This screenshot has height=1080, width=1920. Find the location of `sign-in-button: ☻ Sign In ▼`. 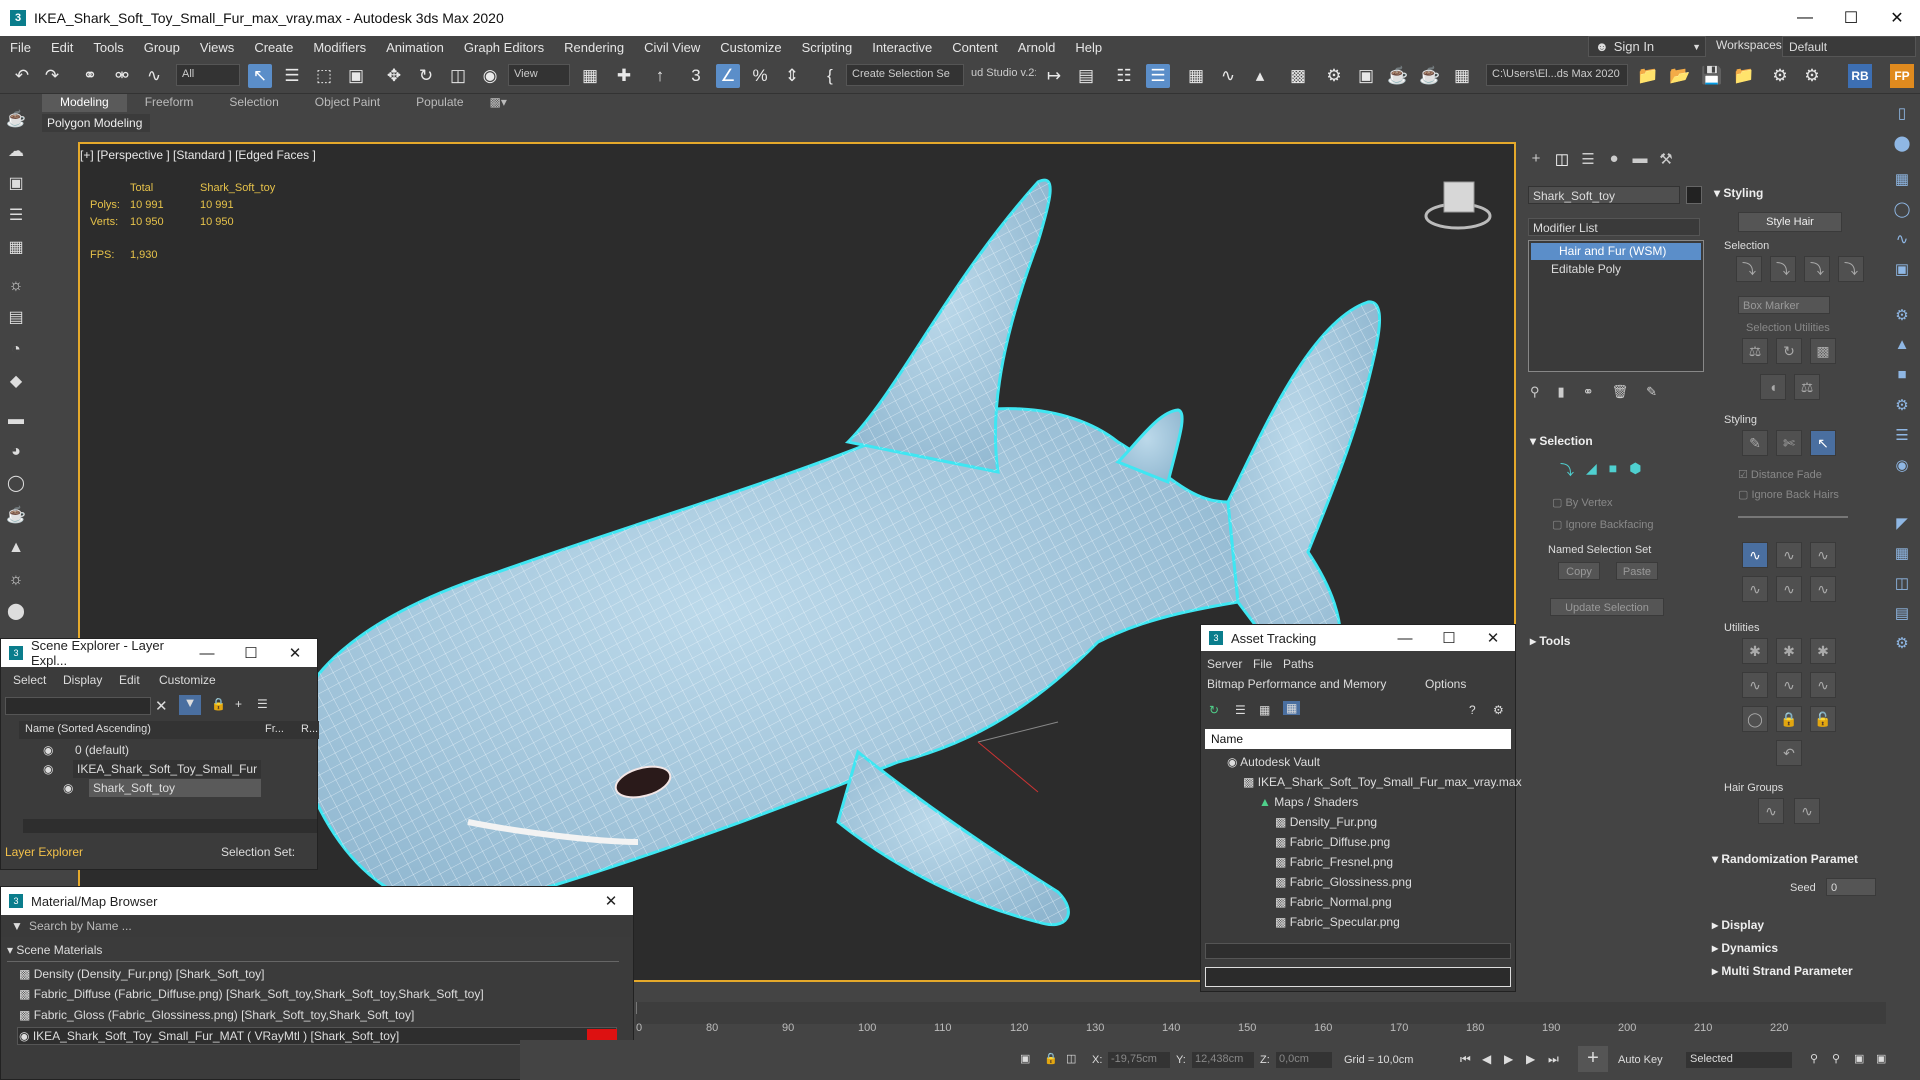

sign-in-button: ☻ Sign In ▼ is located at coordinates (1647, 46).